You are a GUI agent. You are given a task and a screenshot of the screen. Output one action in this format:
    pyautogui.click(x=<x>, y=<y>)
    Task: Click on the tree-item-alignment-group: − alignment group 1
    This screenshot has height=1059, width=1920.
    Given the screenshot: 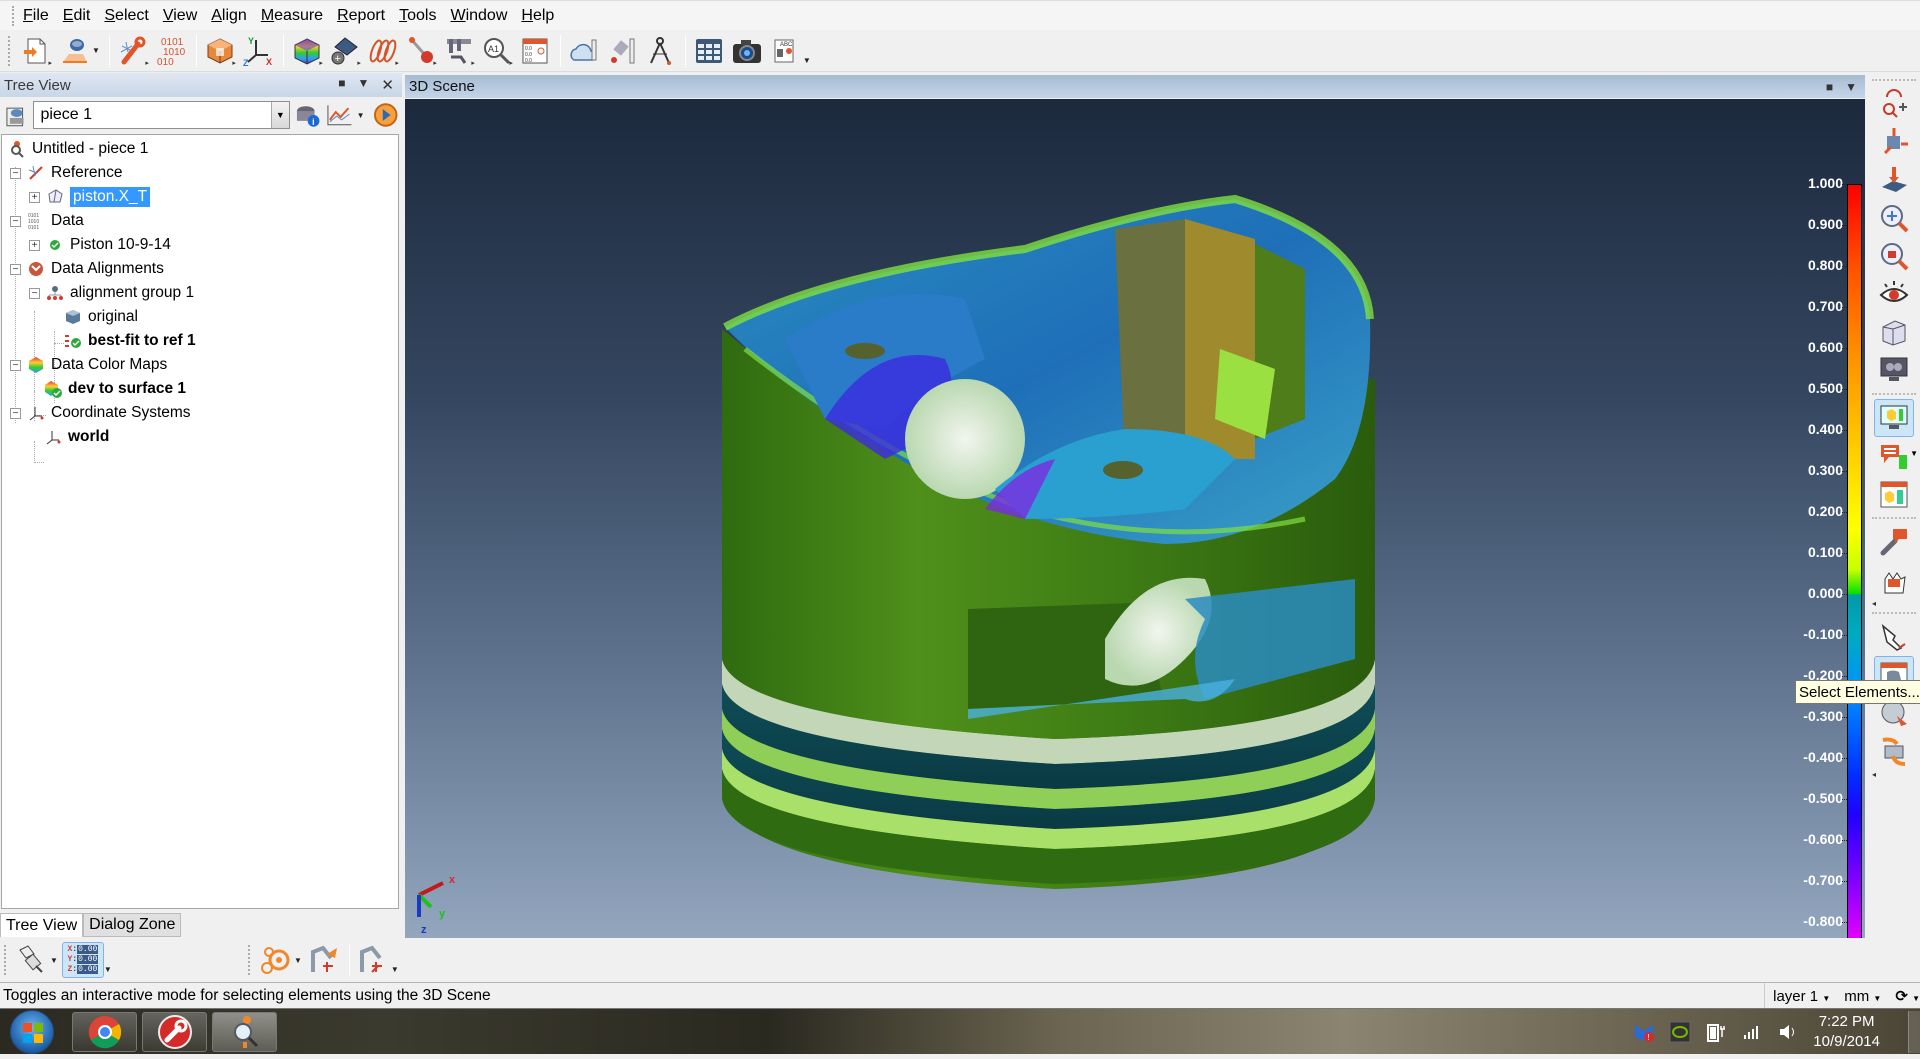 What is the action you would take?
    pyautogui.click(x=111, y=293)
    